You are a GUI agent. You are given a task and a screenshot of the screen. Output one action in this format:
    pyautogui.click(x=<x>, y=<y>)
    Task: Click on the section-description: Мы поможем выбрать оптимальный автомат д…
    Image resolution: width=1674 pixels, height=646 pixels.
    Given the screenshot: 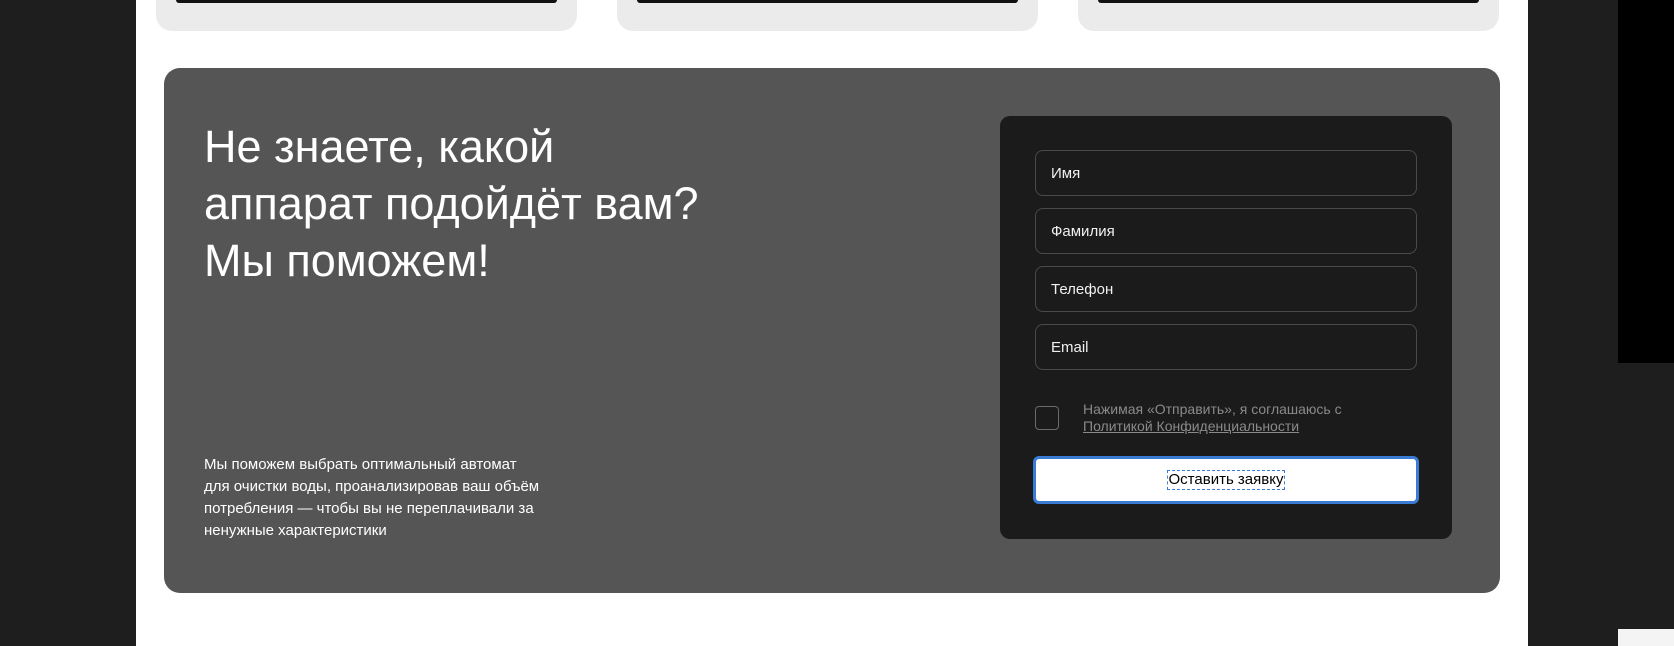 What is the action you would take?
    pyautogui.click(x=394, y=498)
    